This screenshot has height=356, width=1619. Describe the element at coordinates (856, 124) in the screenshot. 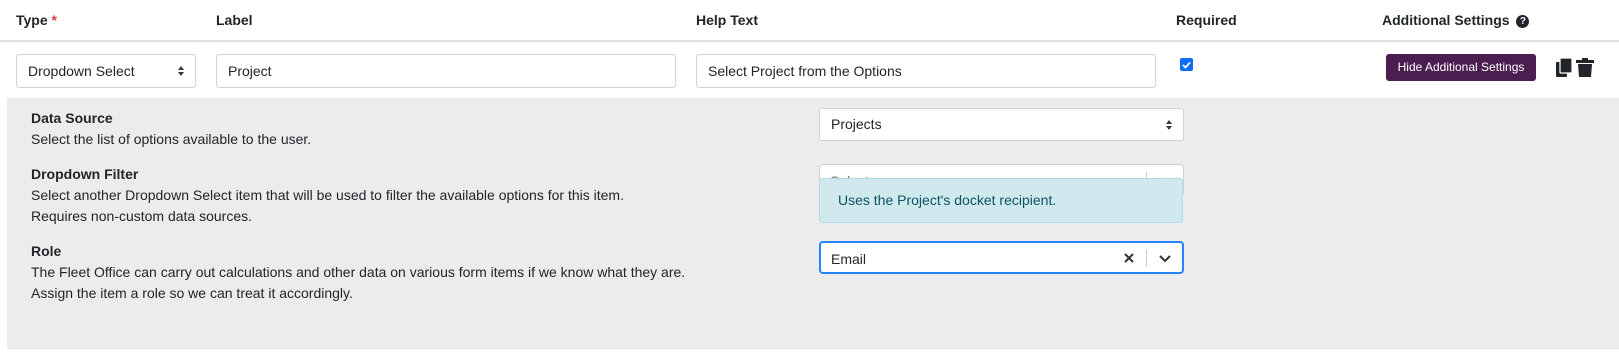

I see `data-source-select-value: Projects` at that location.